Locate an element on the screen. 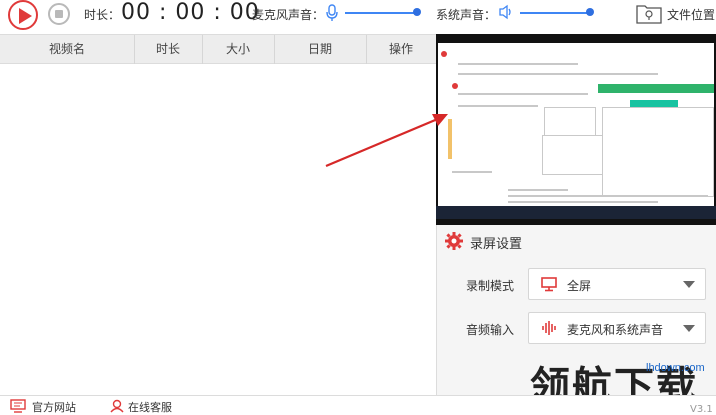  toolbar: 时长： 00 : 00 : 00 麦克风声音： 系统声音： 文件位置 is located at coordinates (358, 17).